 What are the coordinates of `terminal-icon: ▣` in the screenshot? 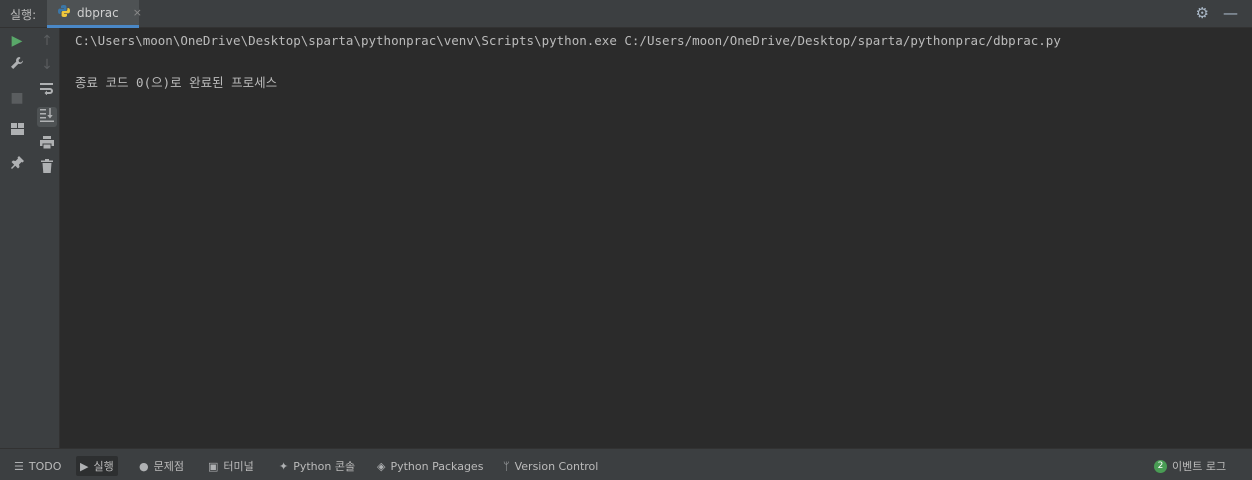 It's located at (213, 466).